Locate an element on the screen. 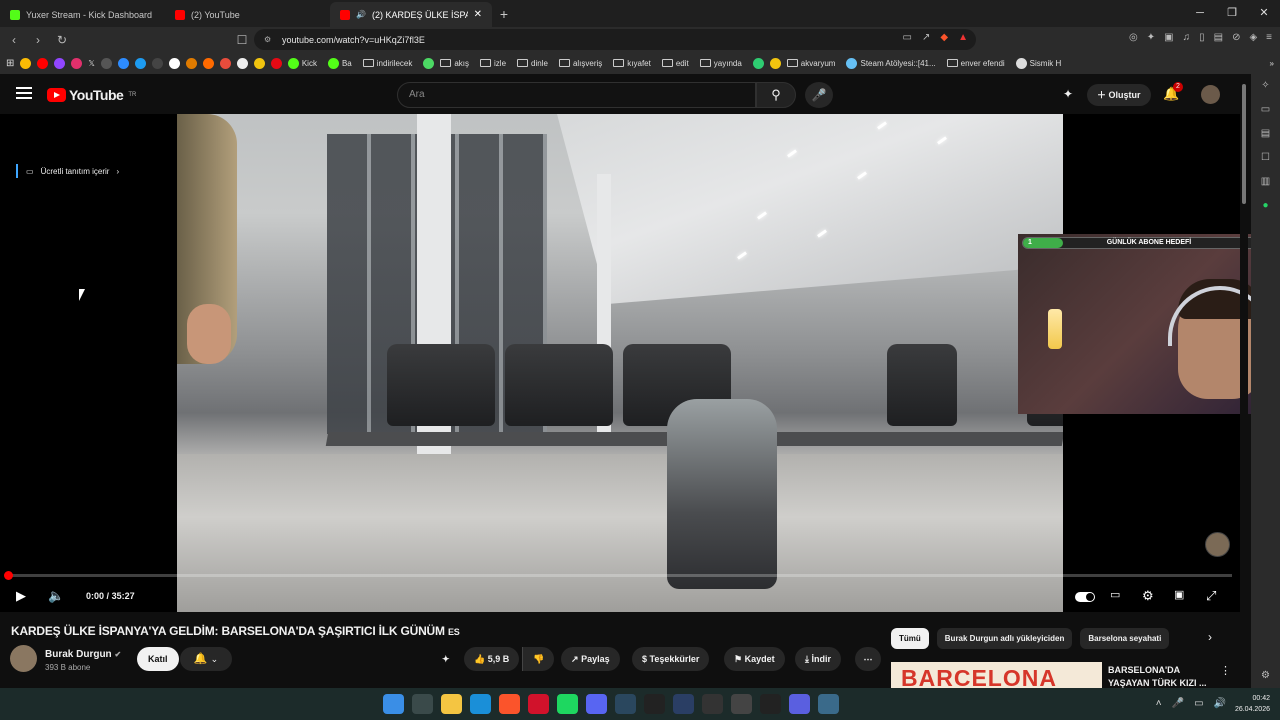  cloud-icon is located at coordinates (123, 63).